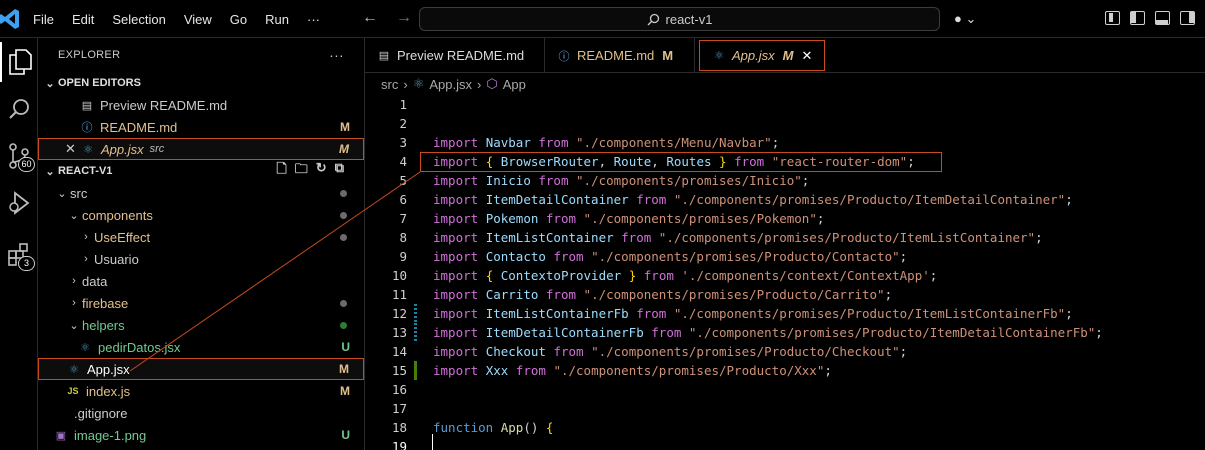 This screenshot has width=1205, height=450. What do you see at coordinates (620, 55) in the screenshot?
I see `tab-readme: ⓘ README.md M` at bounding box center [620, 55].